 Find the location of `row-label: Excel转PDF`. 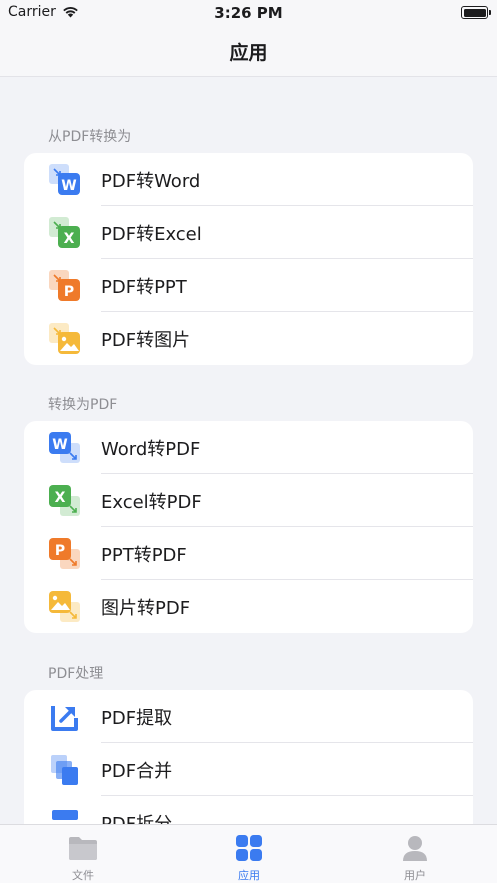

row-label: Excel转PDF is located at coordinates (151, 502).